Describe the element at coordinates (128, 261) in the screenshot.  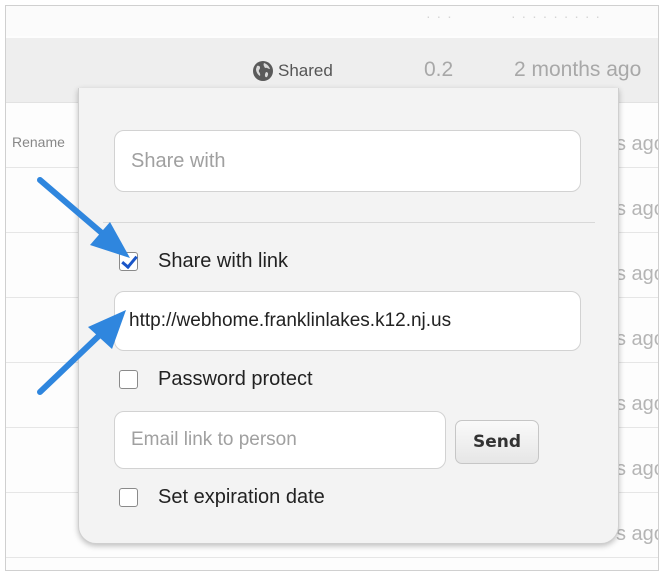
I see `share-with-link-checkbox` at that location.